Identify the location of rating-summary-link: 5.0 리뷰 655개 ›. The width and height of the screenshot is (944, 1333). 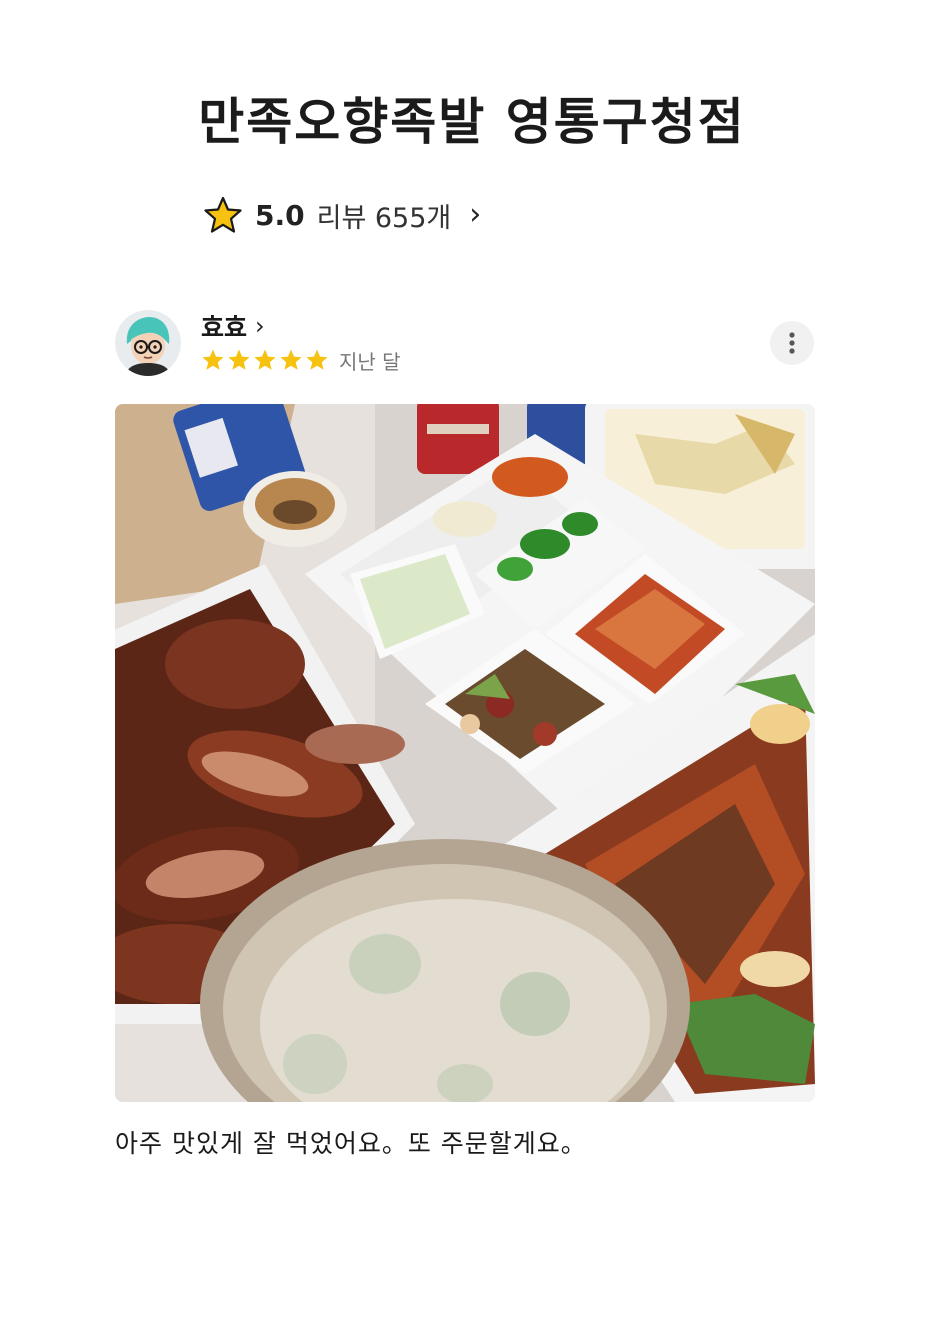
(342, 215).